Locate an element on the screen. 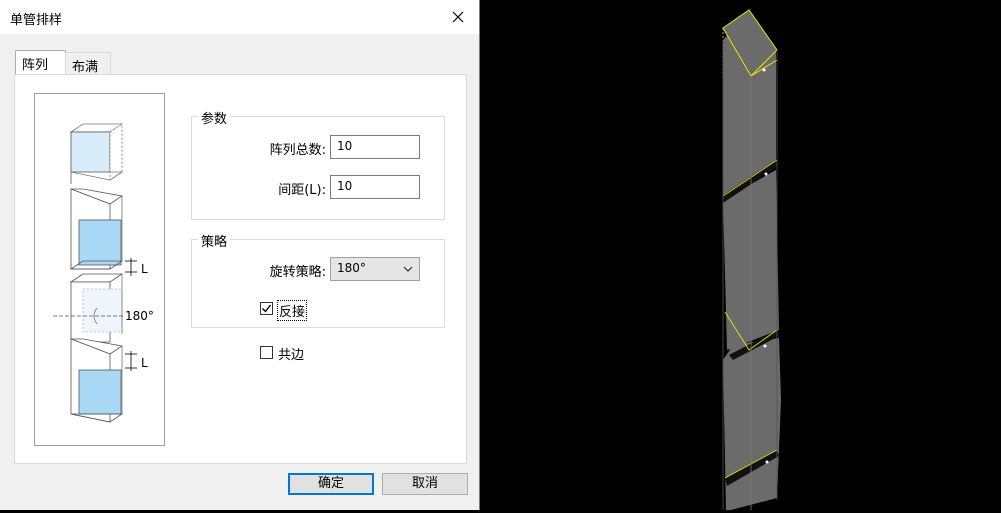 This screenshot has width=1001, height=513. check-icon is located at coordinates (267, 308).